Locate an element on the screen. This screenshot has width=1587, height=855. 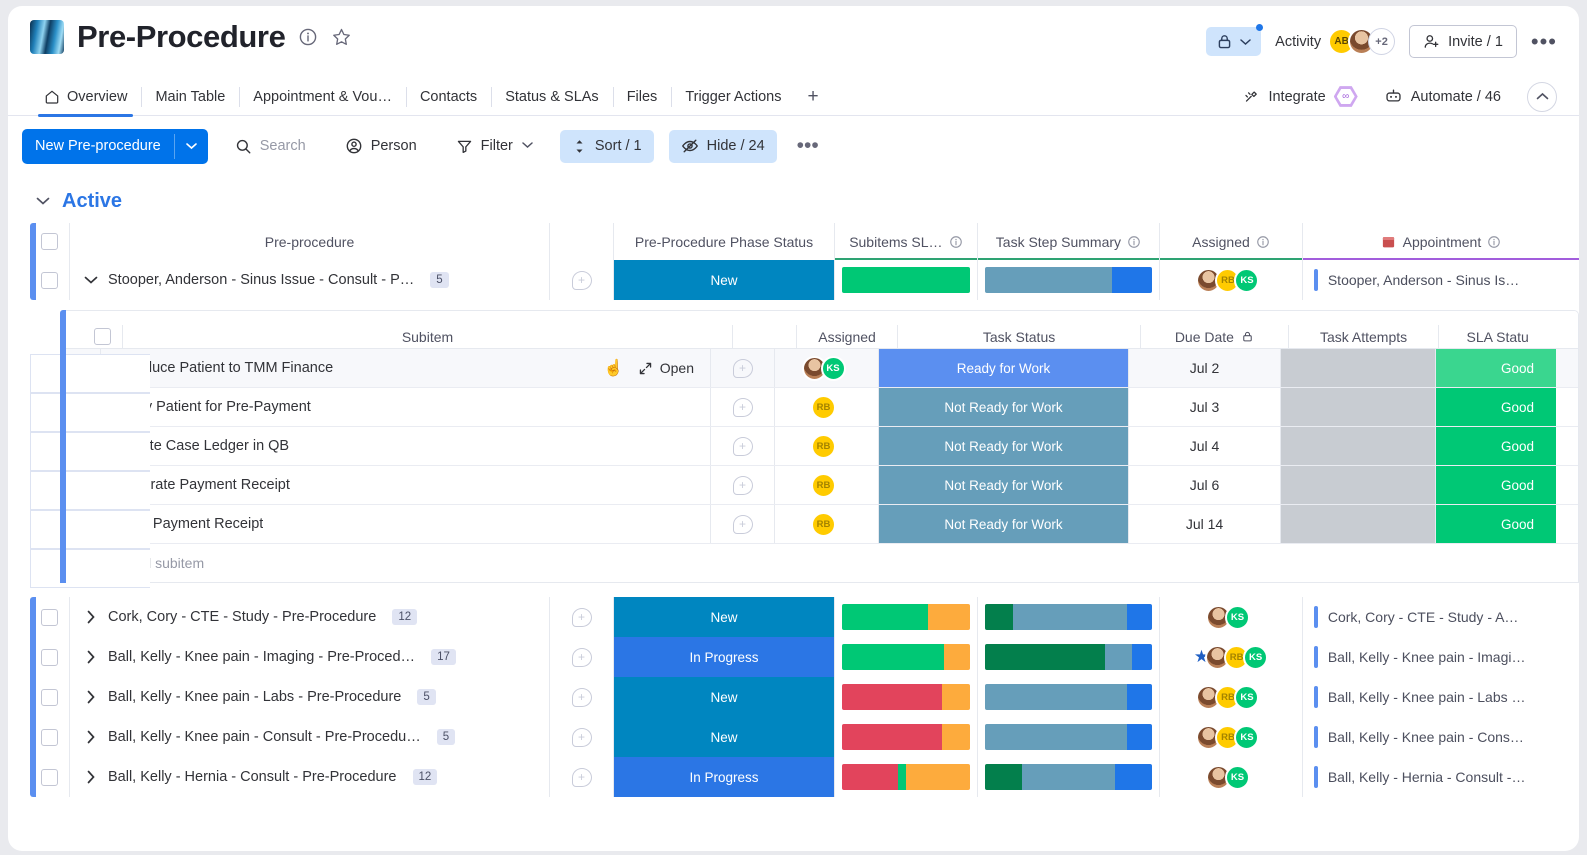
subitem-select-all-checkbox is located at coordinates (103, 336).